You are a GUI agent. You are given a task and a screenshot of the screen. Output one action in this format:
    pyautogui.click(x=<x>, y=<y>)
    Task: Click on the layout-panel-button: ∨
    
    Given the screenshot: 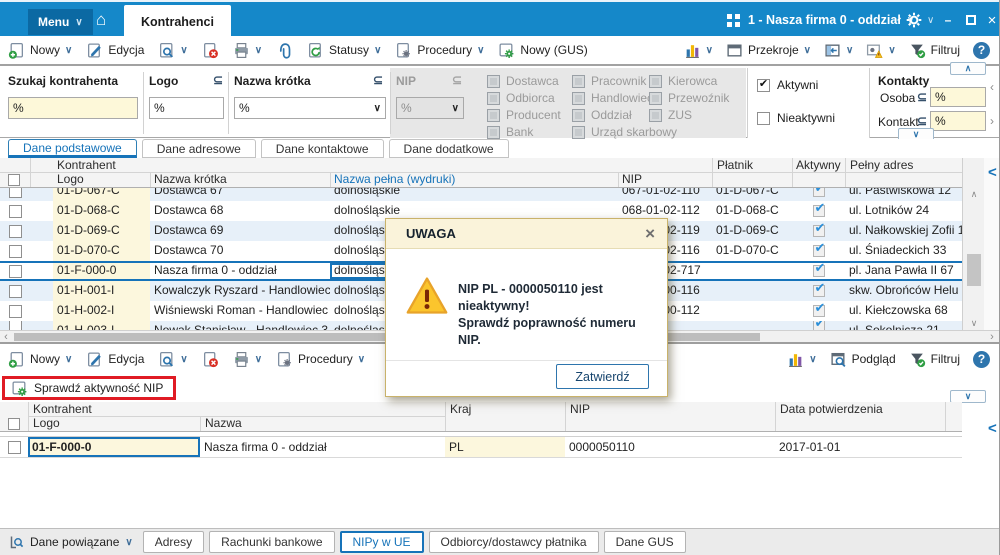 What is the action you would take?
    pyautogui.click(x=838, y=50)
    